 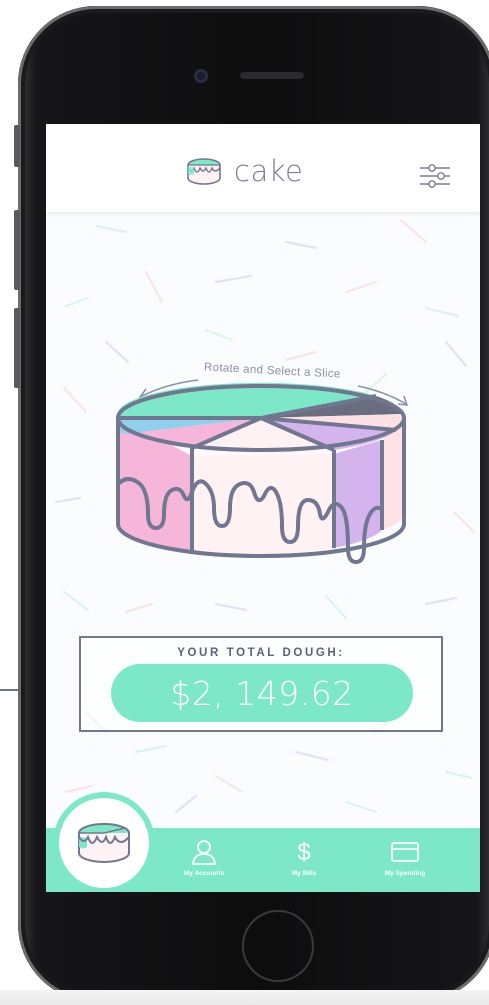 I want to click on total-dough-panel: YOUR TOTAL DOUGH: $2, 149.62, so click(x=261, y=684).